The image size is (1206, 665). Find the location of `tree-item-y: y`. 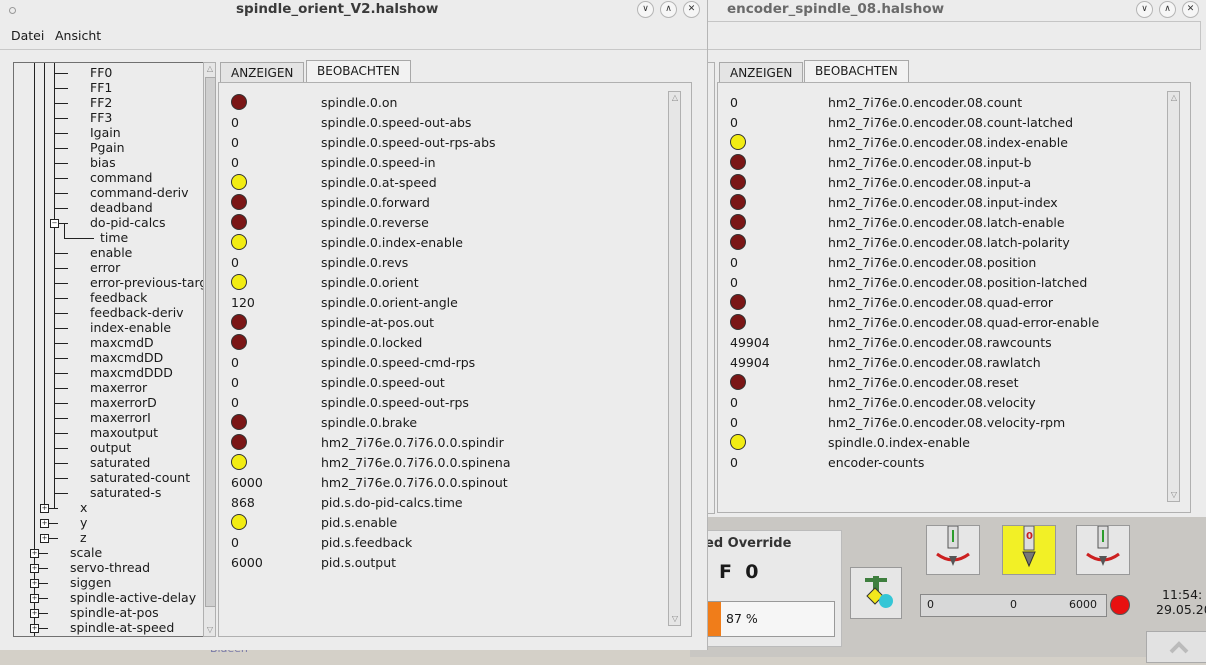

tree-item-y: y is located at coordinates (83, 522).